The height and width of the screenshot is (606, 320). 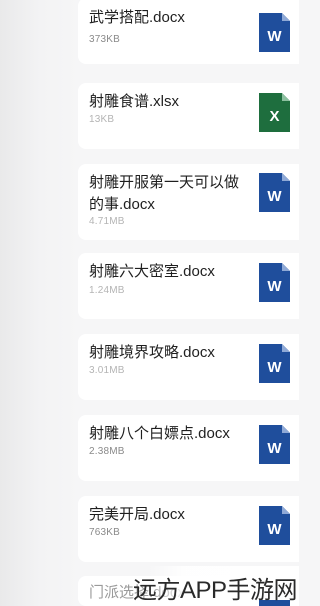 What do you see at coordinates (134, 101) in the screenshot?
I see `file-name: 射雕食谱.xlsx` at bounding box center [134, 101].